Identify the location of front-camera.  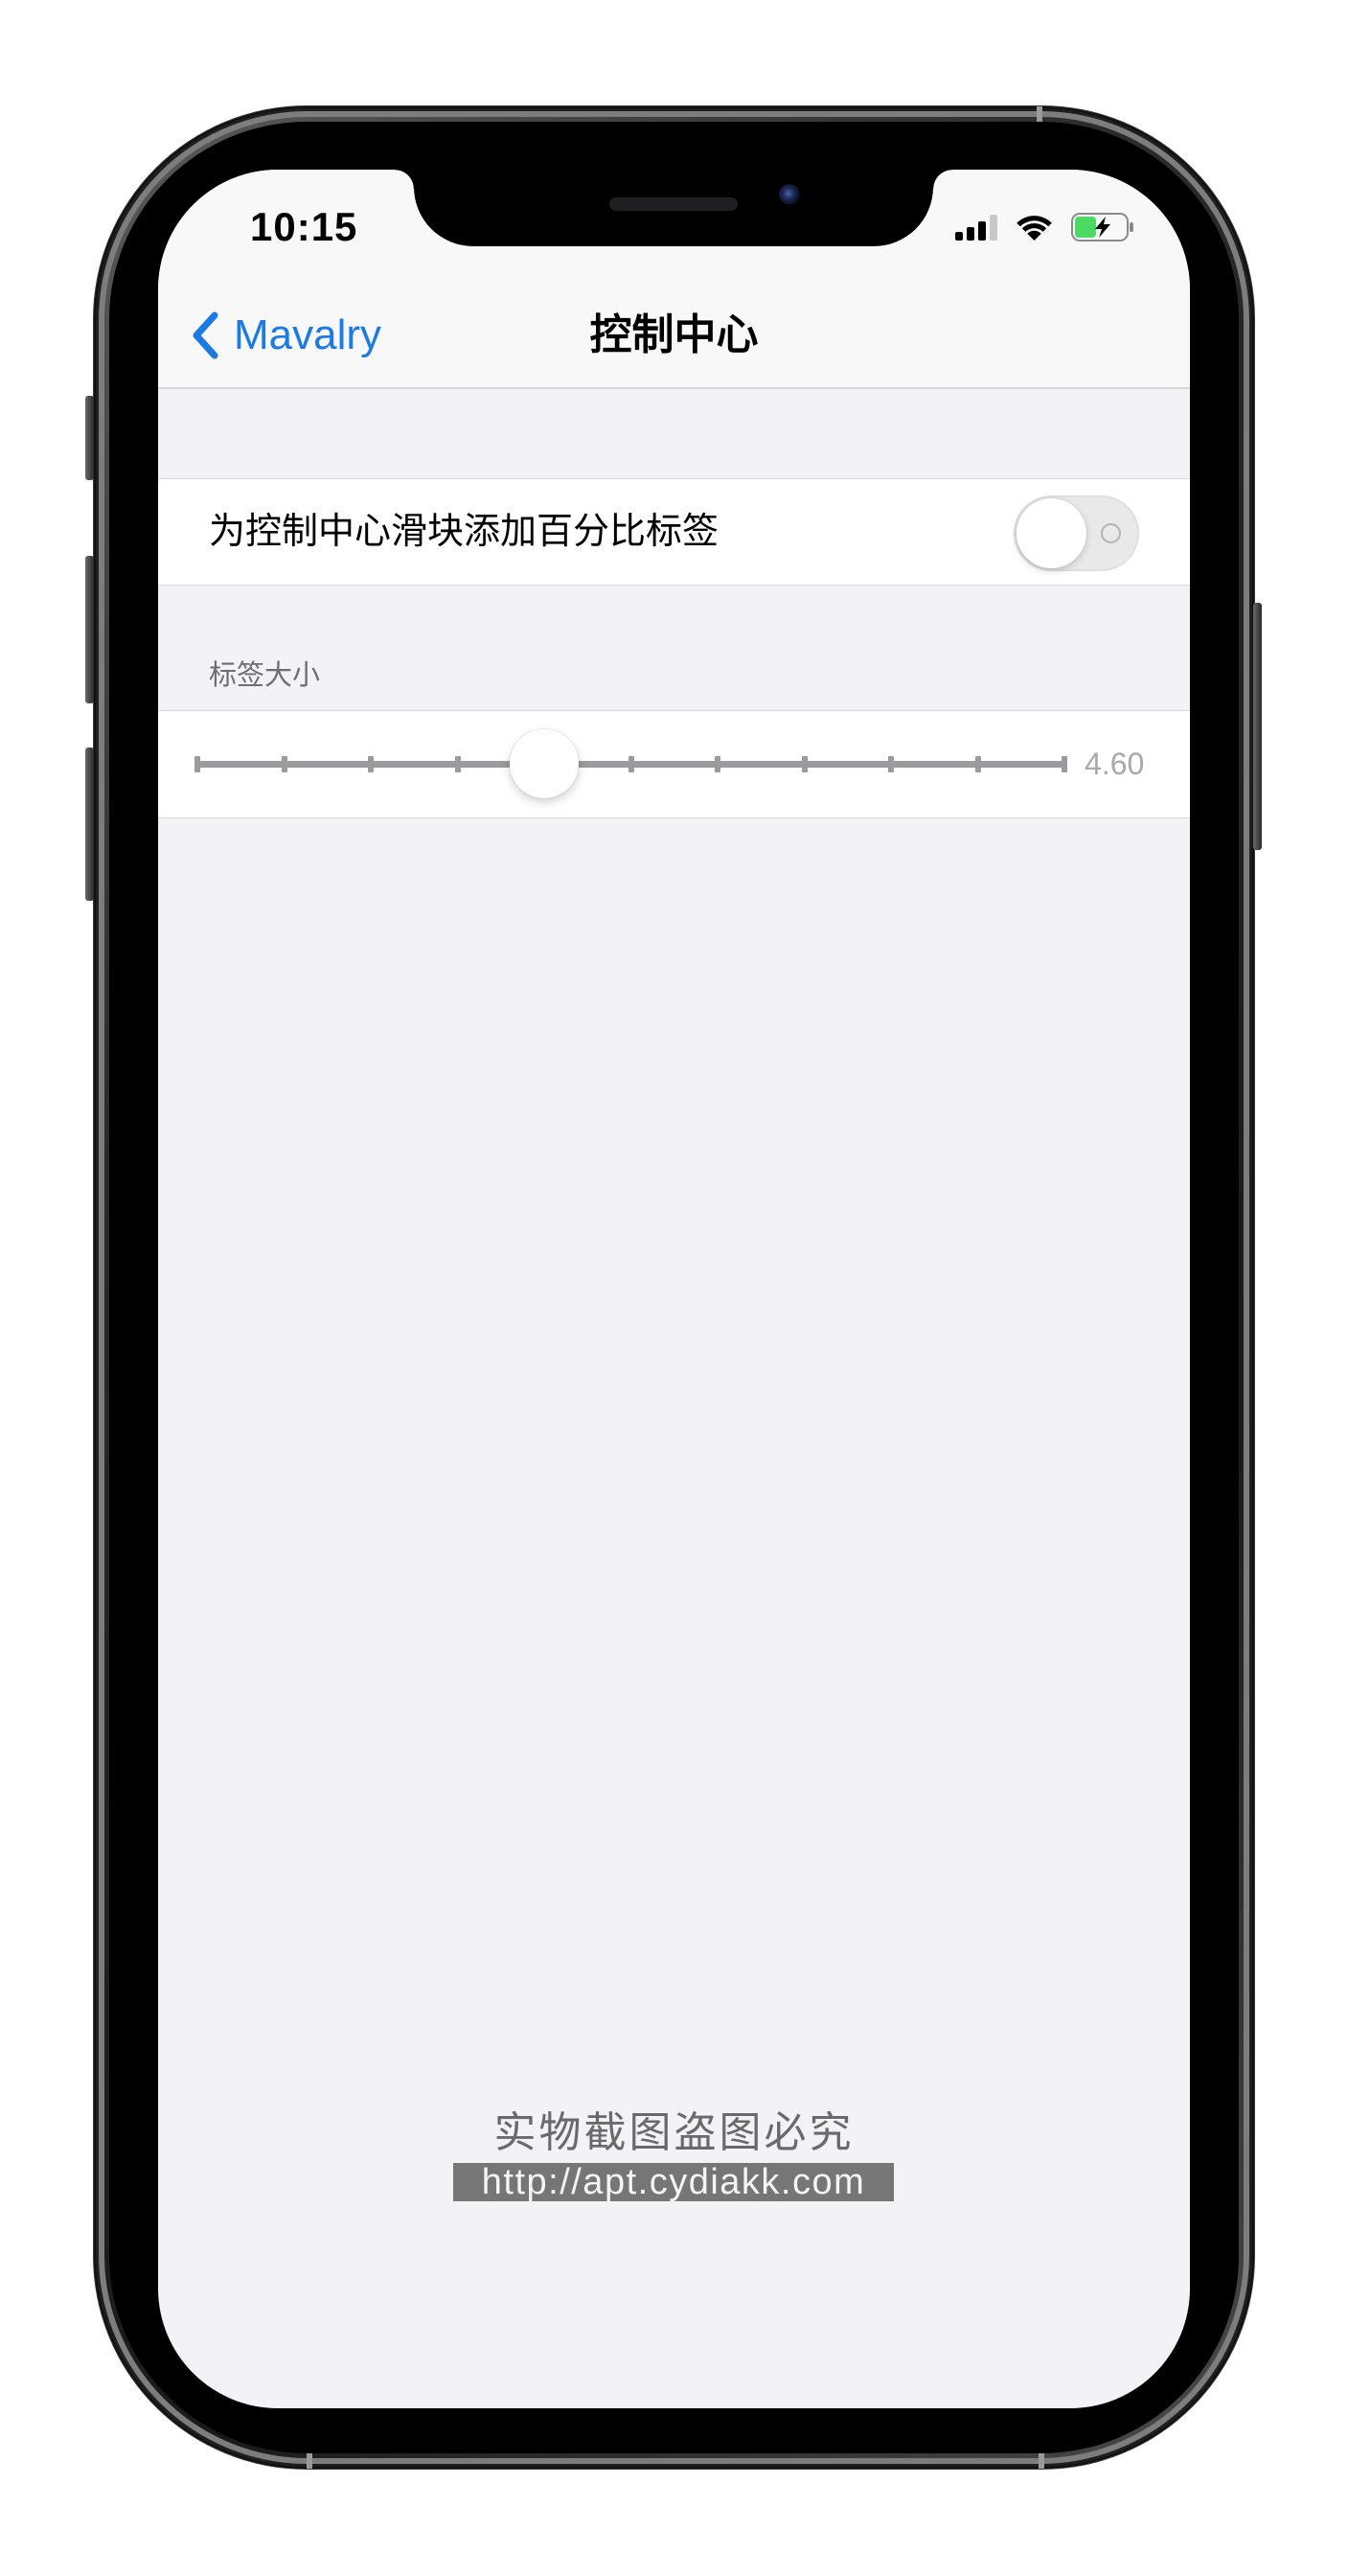
(789, 194).